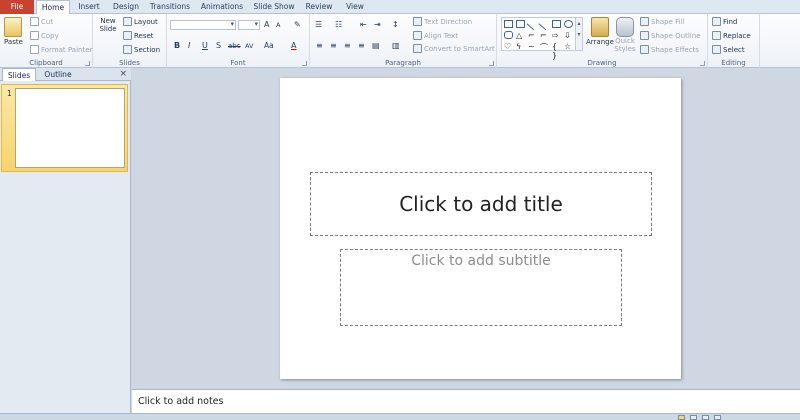 The height and width of the screenshot is (420, 800). What do you see at coordinates (269, 45) in the screenshot?
I see `change-case-button: Aa` at bounding box center [269, 45].